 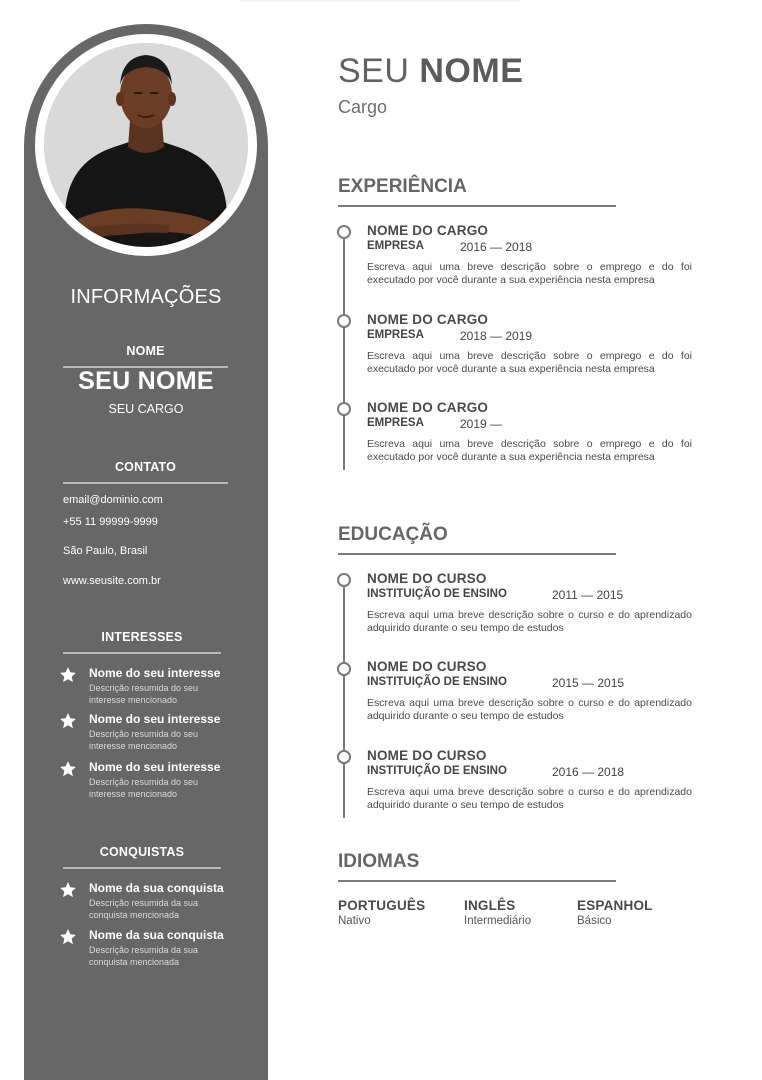 I want to click on course-period: 2011 — 2015, so click(x=588, y=595).